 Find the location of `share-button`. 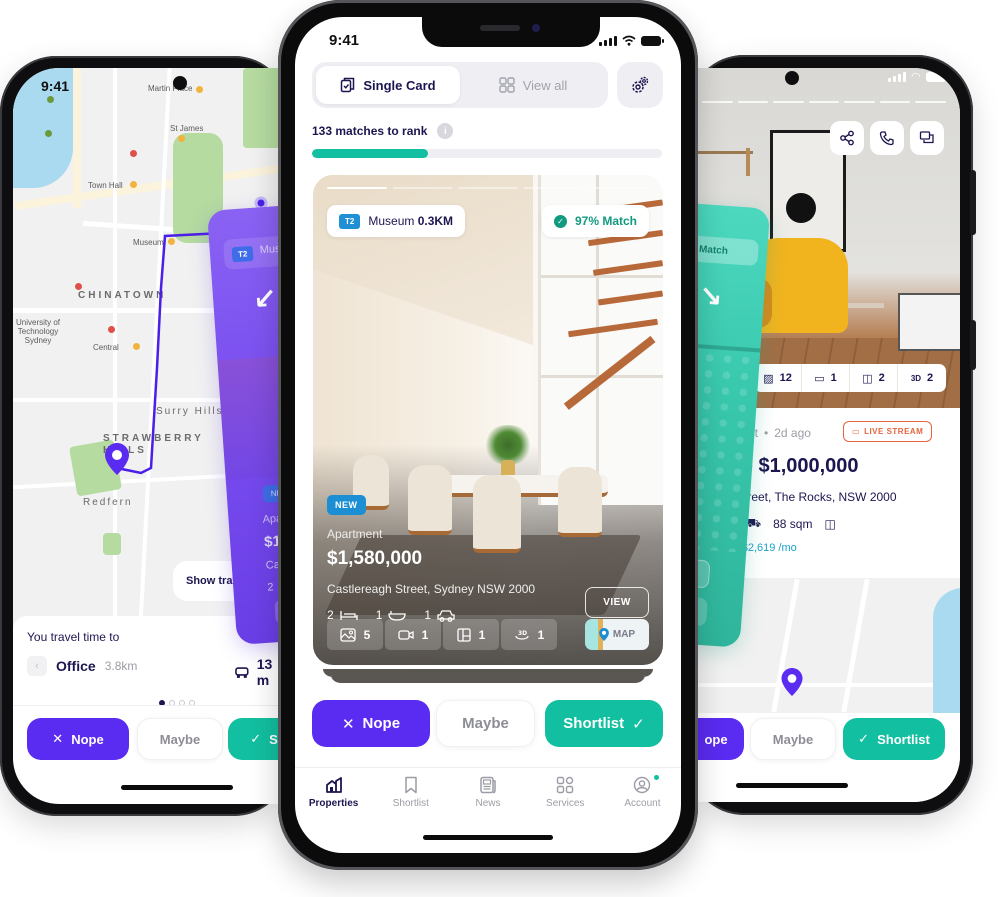

share-button is located at coordinates (847, 138).